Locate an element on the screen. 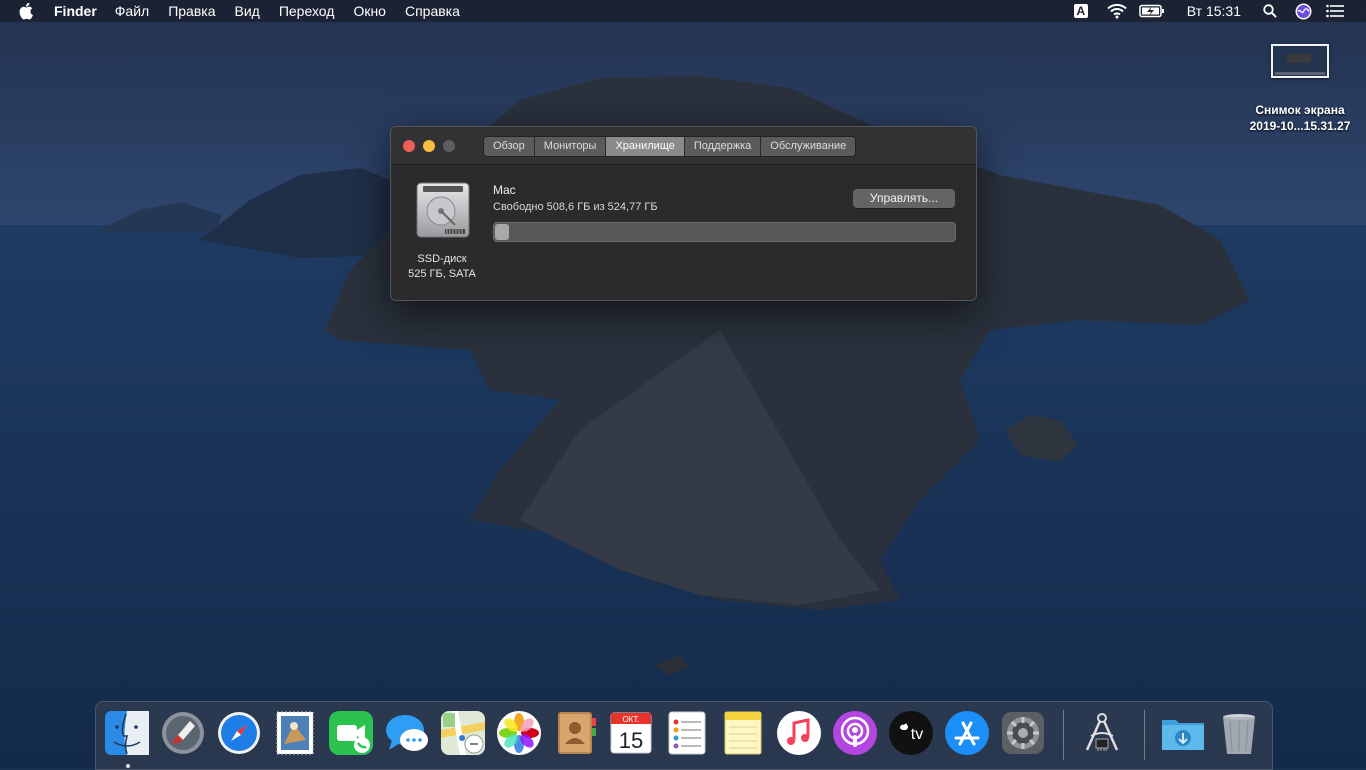 The height and width of the screenshot is (770, 1366). desktop-file-name-line1: Снимок экрана is located at coordinates (1300, 110).